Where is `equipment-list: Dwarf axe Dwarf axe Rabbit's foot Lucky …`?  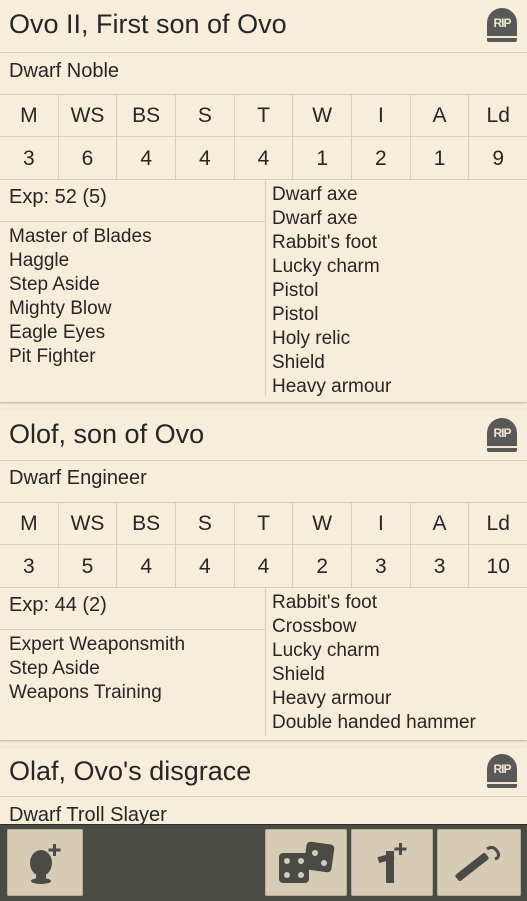
equipment-list: Dwarf axe Dwarf axe Rabbit's foot Lucky … is located at coordinates (331, 291).